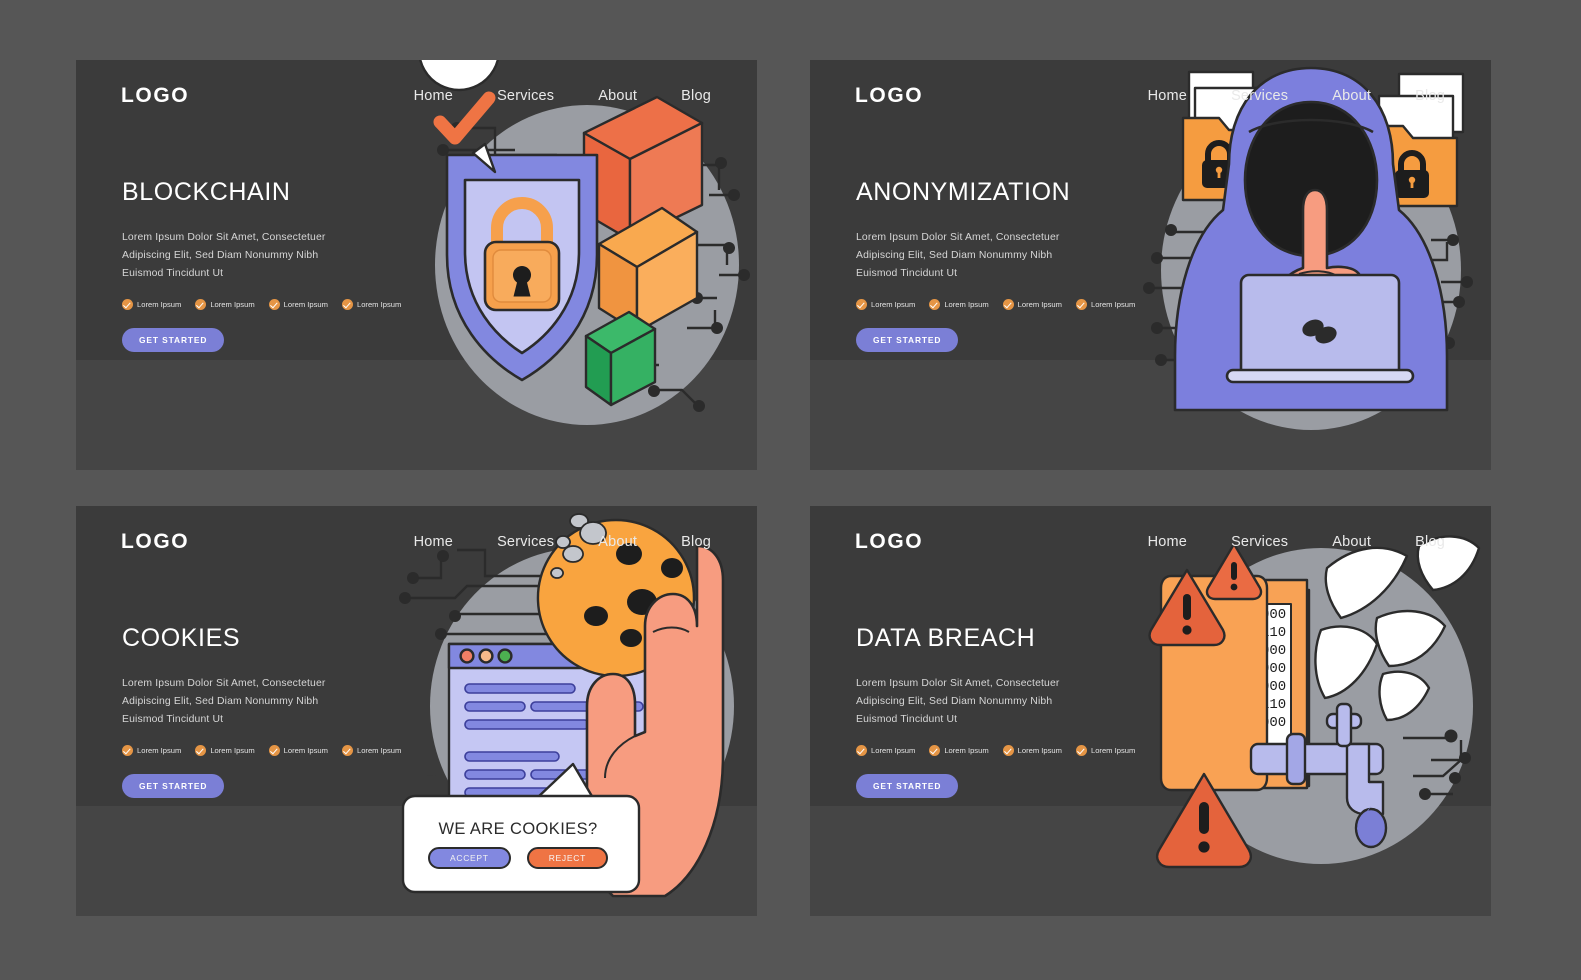 This screenshot has height=980, width=1581. What do you see at coordinates (567, 857) in the screenshot?
I see `reject-button: REJECT` at bounding box center [567, 857].